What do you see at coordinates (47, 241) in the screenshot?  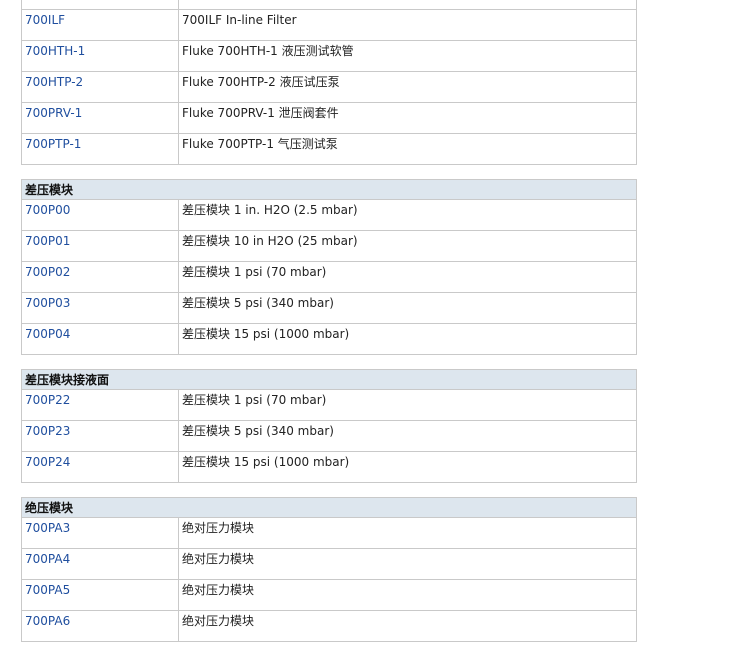 I see `part-number-link: 700P01` at bounding box center [47, 241].